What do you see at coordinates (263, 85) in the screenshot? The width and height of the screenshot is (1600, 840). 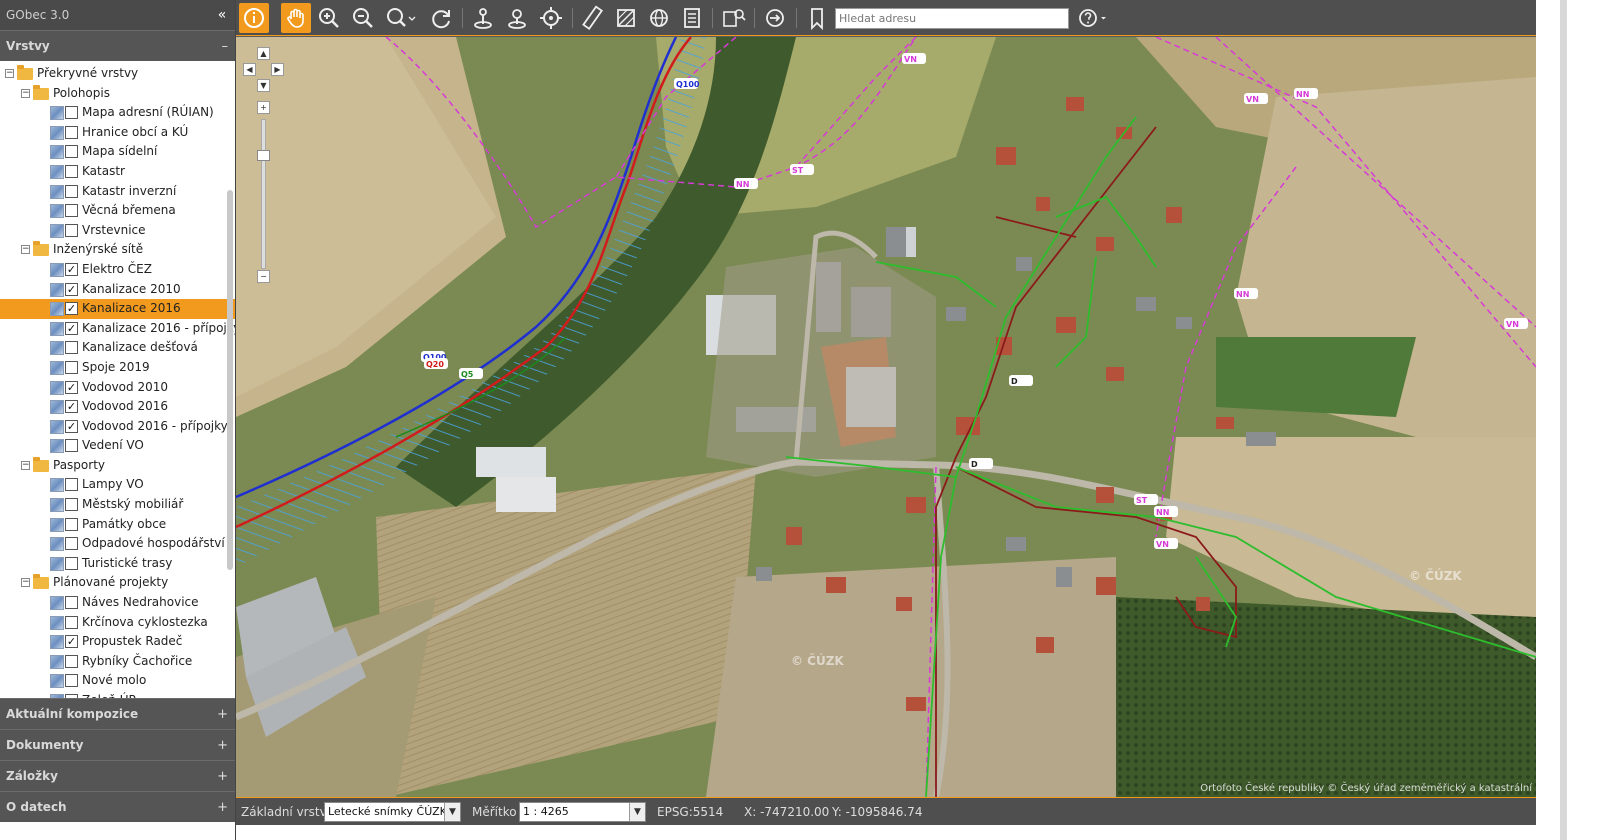 I see `pan-down-icon: ▼` at bounding box center [263, 85].